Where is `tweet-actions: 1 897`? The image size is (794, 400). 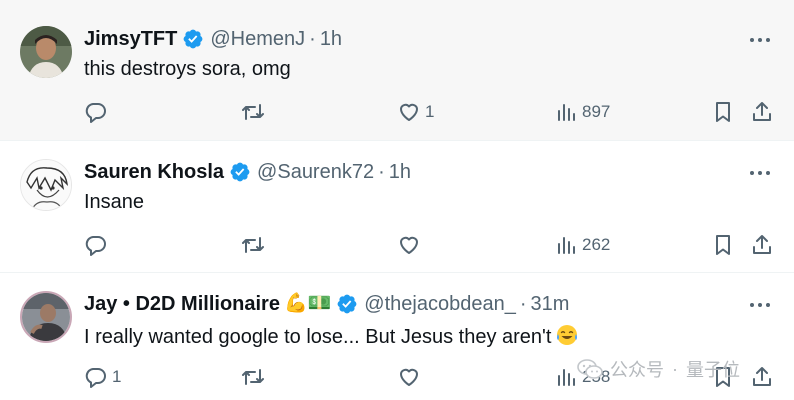
tweet-actions: 1 897 is located at coordinates (431, 112).